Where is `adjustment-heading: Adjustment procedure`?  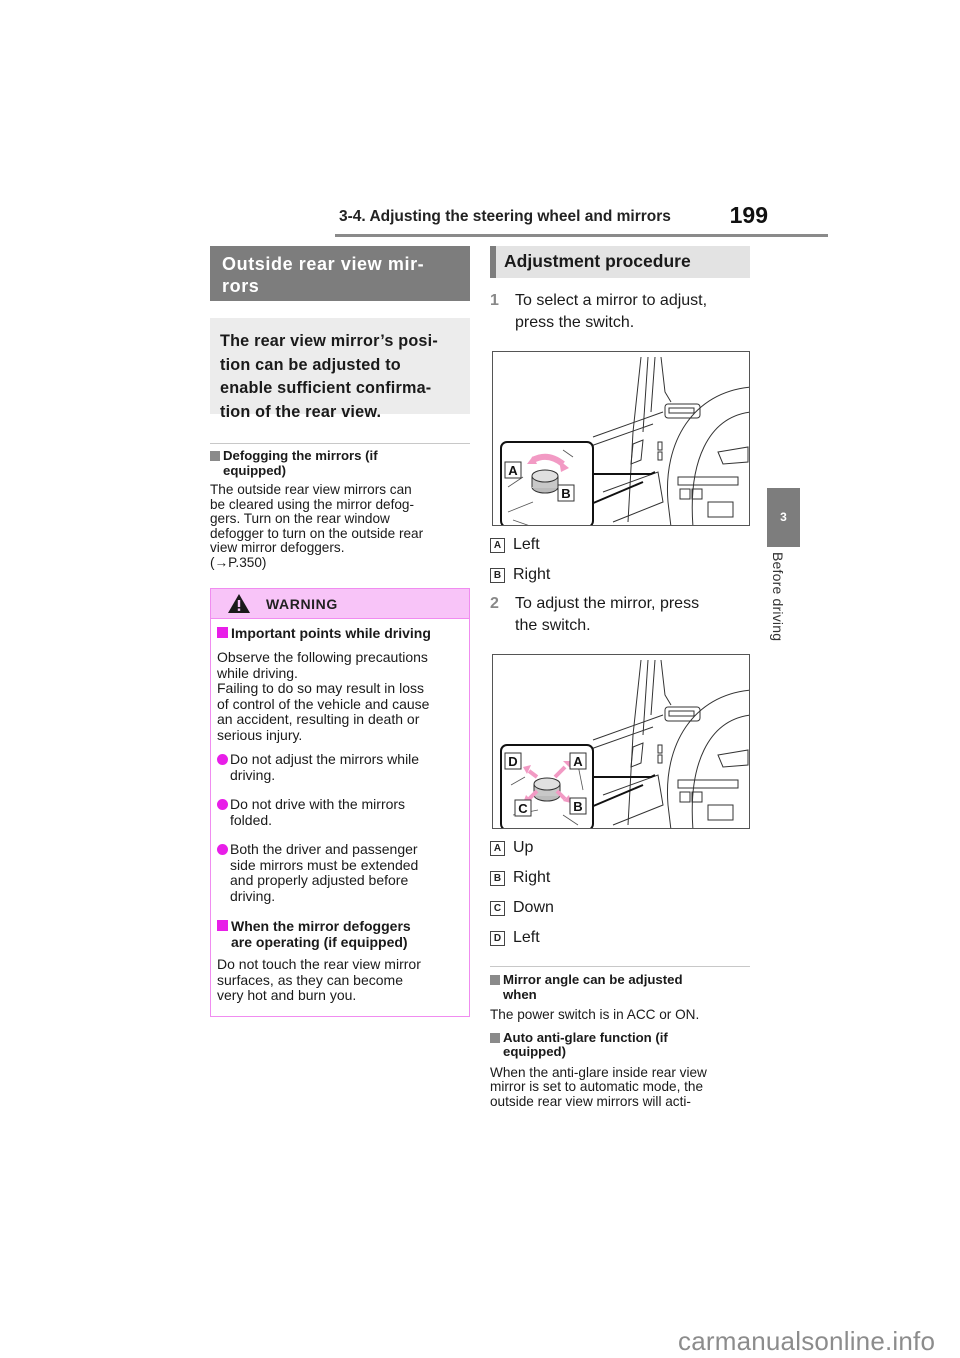
adjustment-heading: Adjustment procedure is located at coordinates (620, 262).